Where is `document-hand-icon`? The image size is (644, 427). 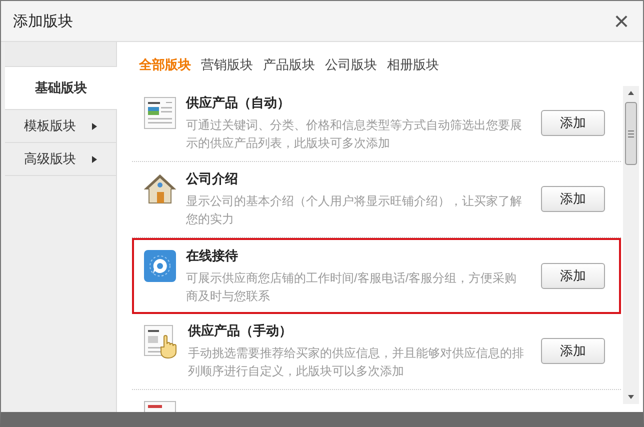 document-hand-icon is located at coordinates (161, 342).